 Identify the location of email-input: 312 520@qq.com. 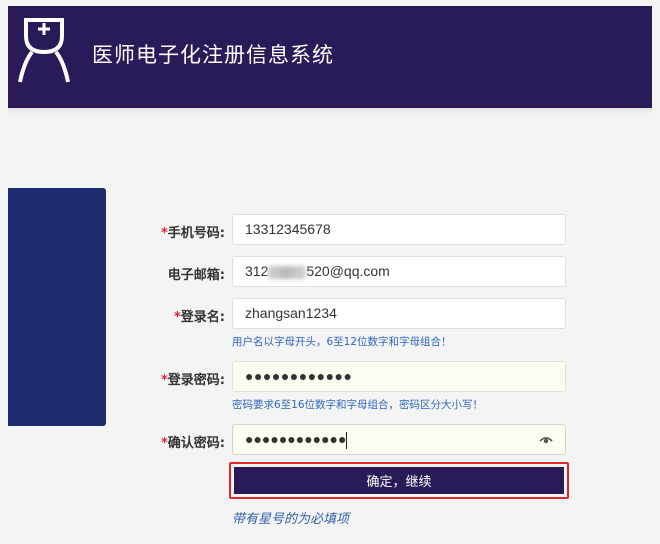
(399, 271).